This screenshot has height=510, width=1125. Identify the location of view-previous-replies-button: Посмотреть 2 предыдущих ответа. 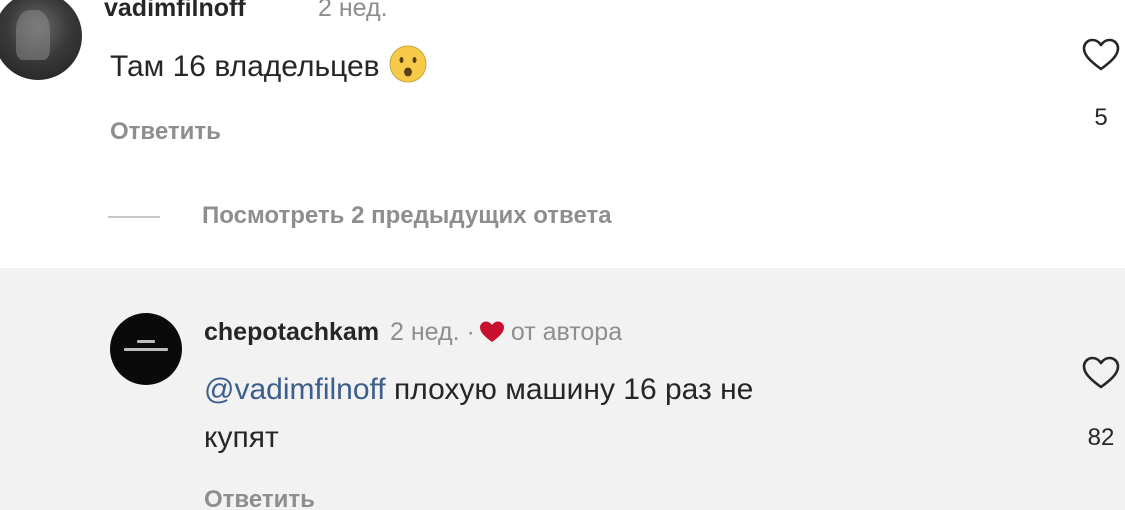
(407, 216).